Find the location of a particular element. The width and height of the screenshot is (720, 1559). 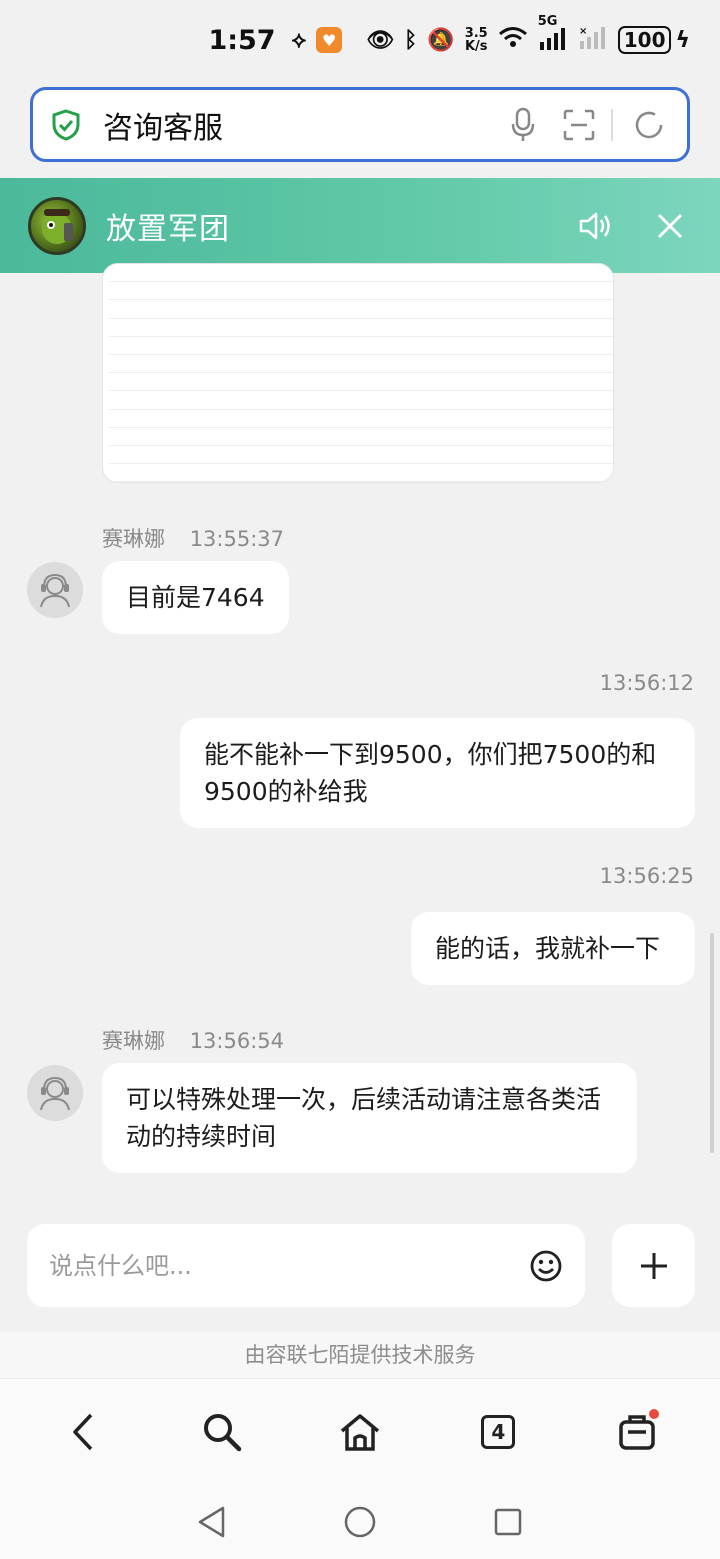

net-speed: 3.5 K/s is located at coordinates (476, 40).